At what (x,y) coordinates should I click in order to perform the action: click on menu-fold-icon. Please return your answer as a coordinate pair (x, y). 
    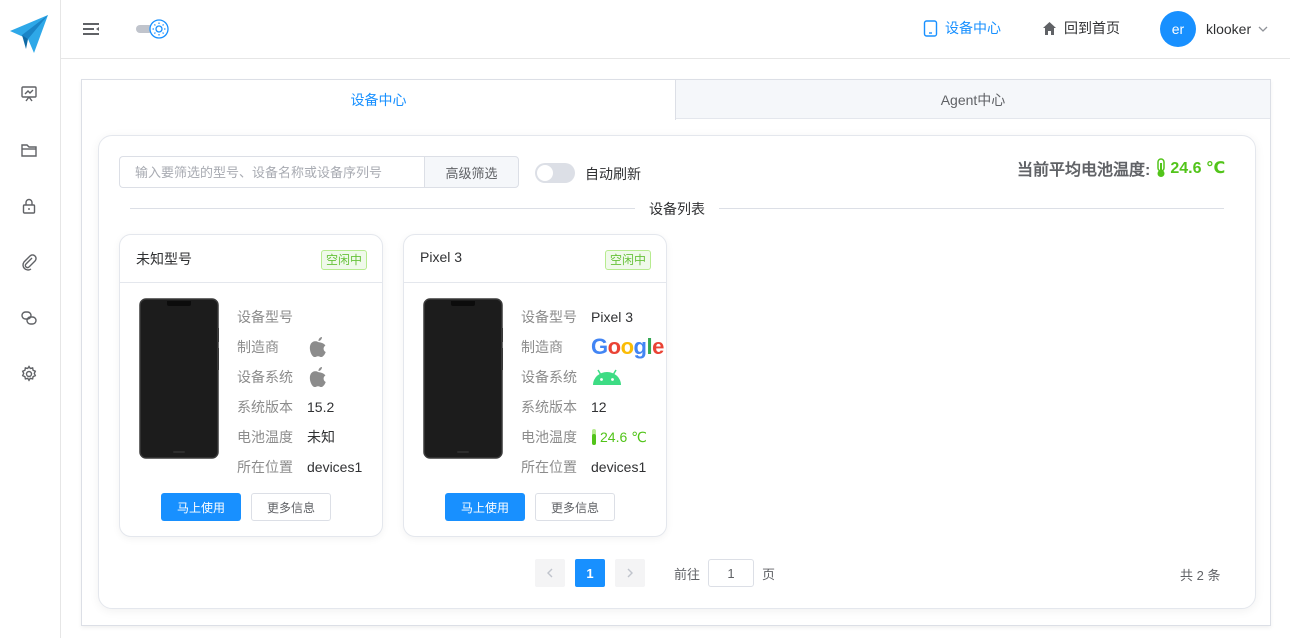
    Looking at the image, I should click on (91, 29).